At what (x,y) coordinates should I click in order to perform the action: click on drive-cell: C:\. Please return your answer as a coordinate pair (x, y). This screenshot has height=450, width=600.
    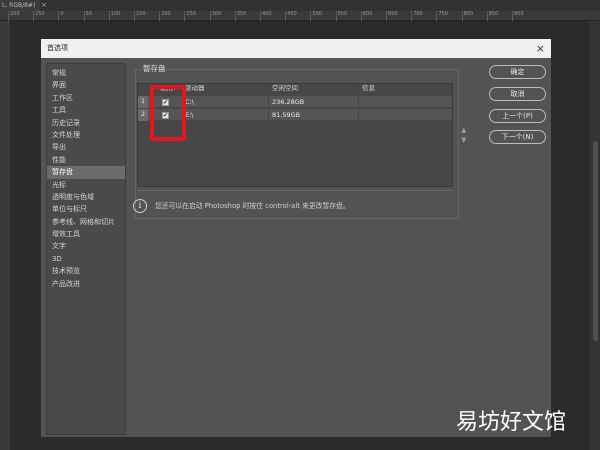
    Looking at the image, I should click on (189, 102).